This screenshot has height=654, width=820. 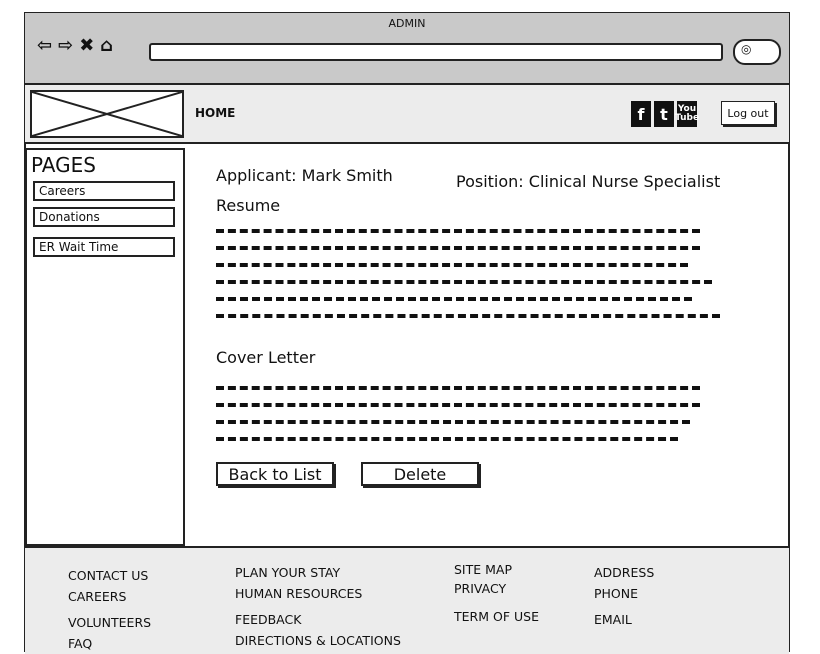 I want to click on back-to-list-button: Back to List, so click(x=275, y=474).